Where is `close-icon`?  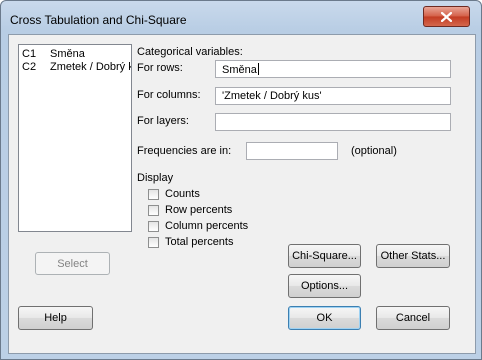
close-icon is located at coordinates (446, 16).